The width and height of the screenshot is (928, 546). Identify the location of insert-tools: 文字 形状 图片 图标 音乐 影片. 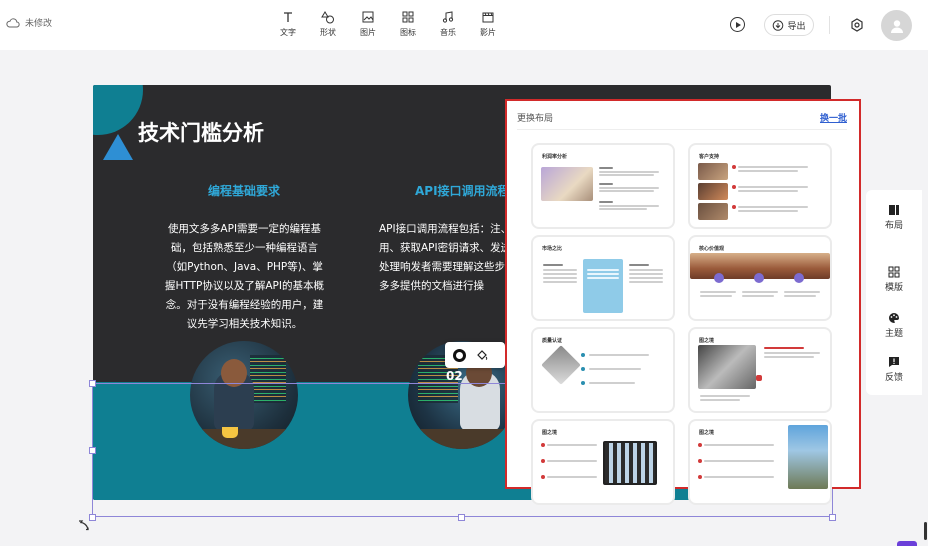
(388, 24).